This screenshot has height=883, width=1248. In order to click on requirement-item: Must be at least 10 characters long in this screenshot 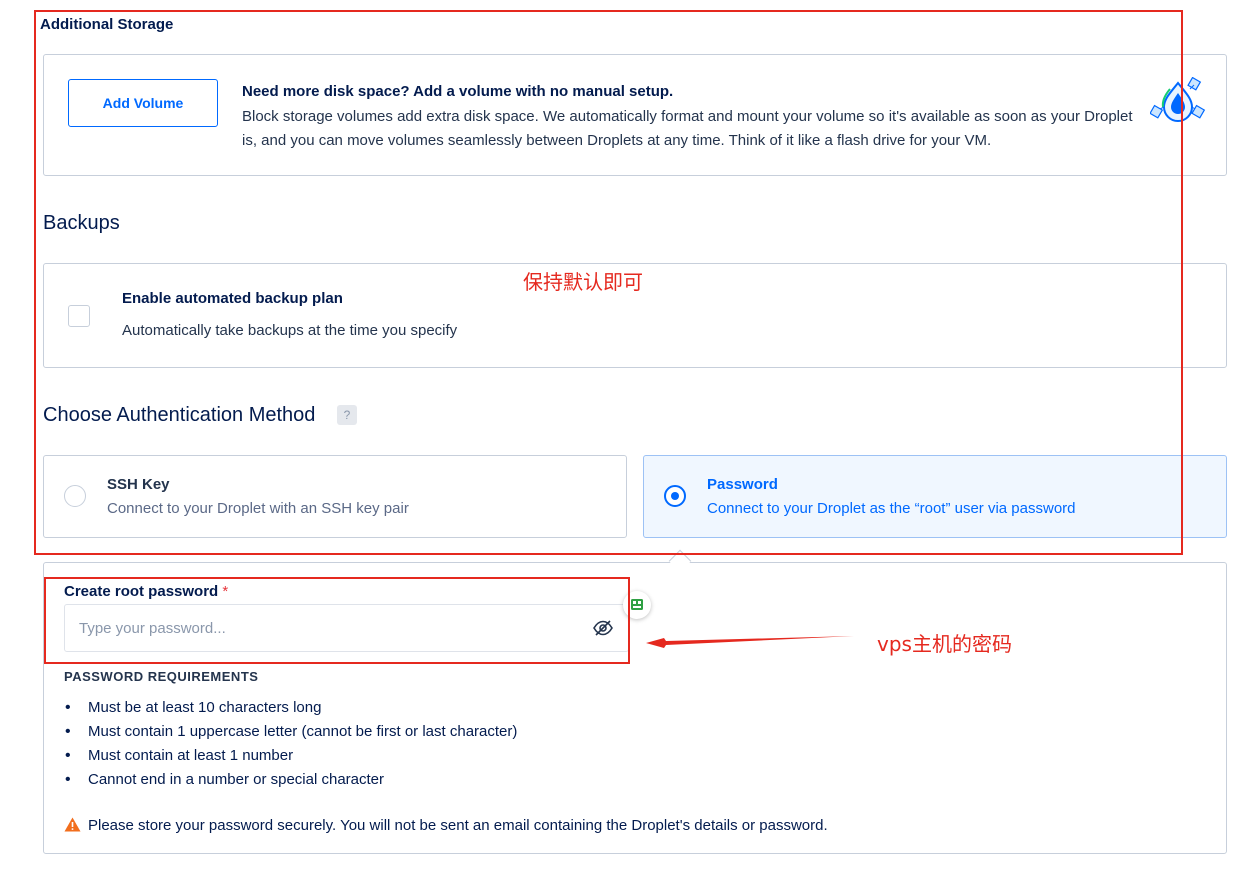, I will do `click(290, 708)`.